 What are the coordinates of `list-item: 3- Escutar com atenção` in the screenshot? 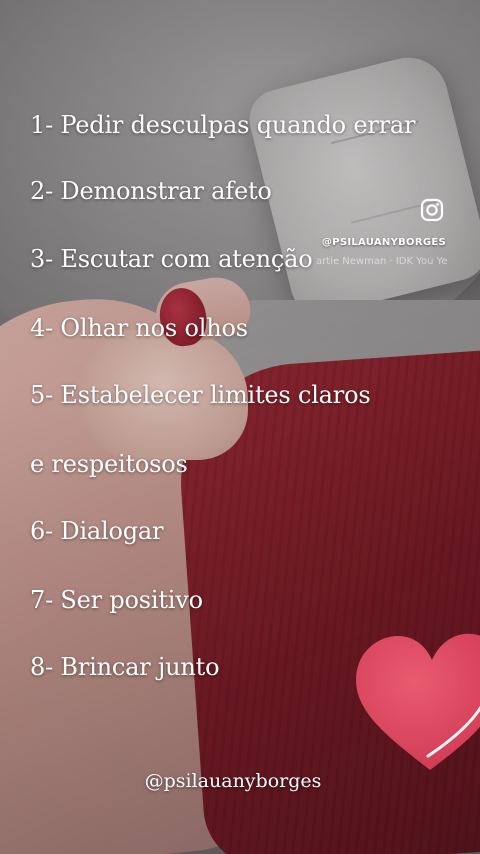 It's located at (171, 259).